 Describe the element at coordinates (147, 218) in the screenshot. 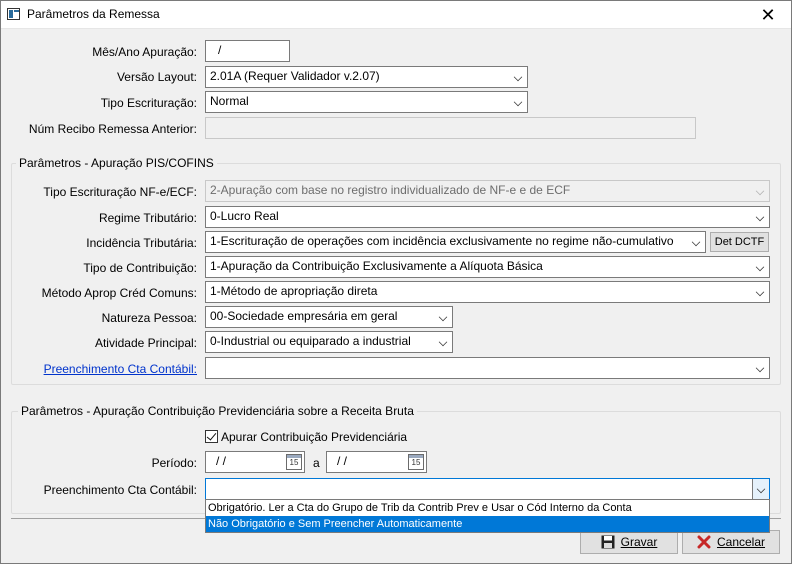

I see `regime-tributario-label: Regime Tributário:` at that location.